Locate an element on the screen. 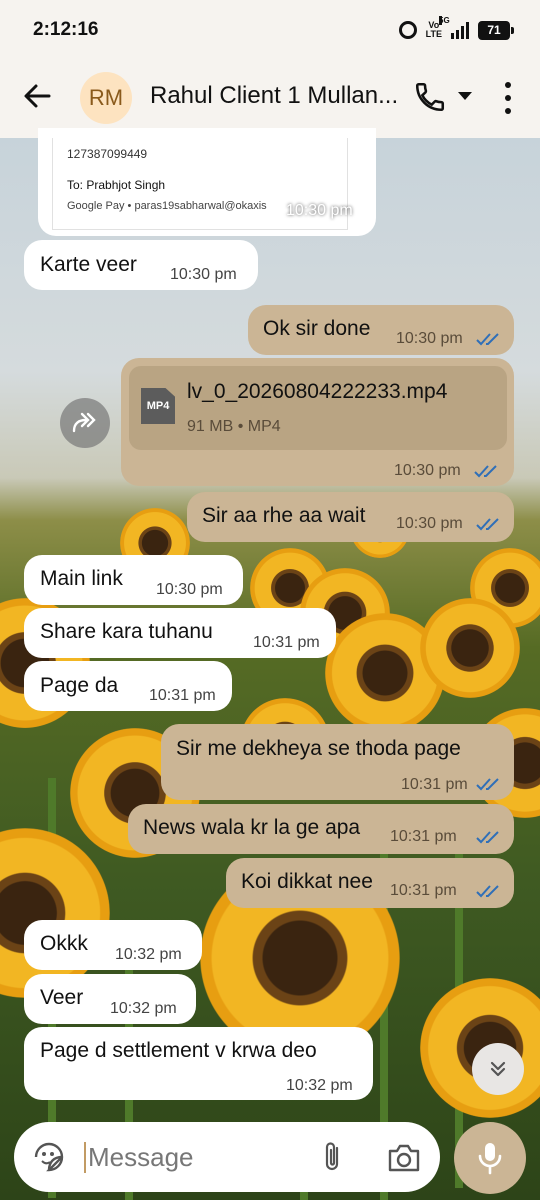 The image size is (540, 1200). more-vertical-icon is located at coordinates (508, 98).